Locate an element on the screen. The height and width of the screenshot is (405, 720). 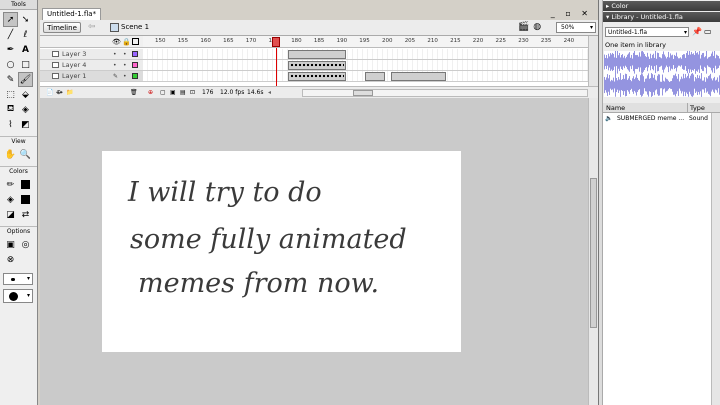
brush-shape-select: ▾ is located at coordinates (18, 296).